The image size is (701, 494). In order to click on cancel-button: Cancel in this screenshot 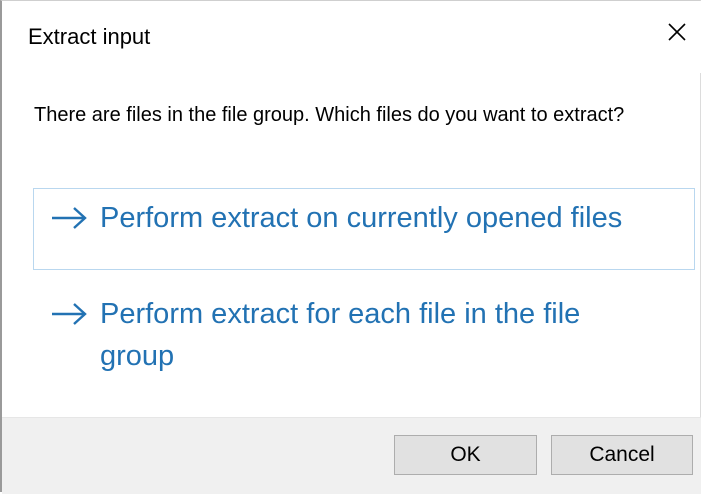, I will do `click(622, 455)`.